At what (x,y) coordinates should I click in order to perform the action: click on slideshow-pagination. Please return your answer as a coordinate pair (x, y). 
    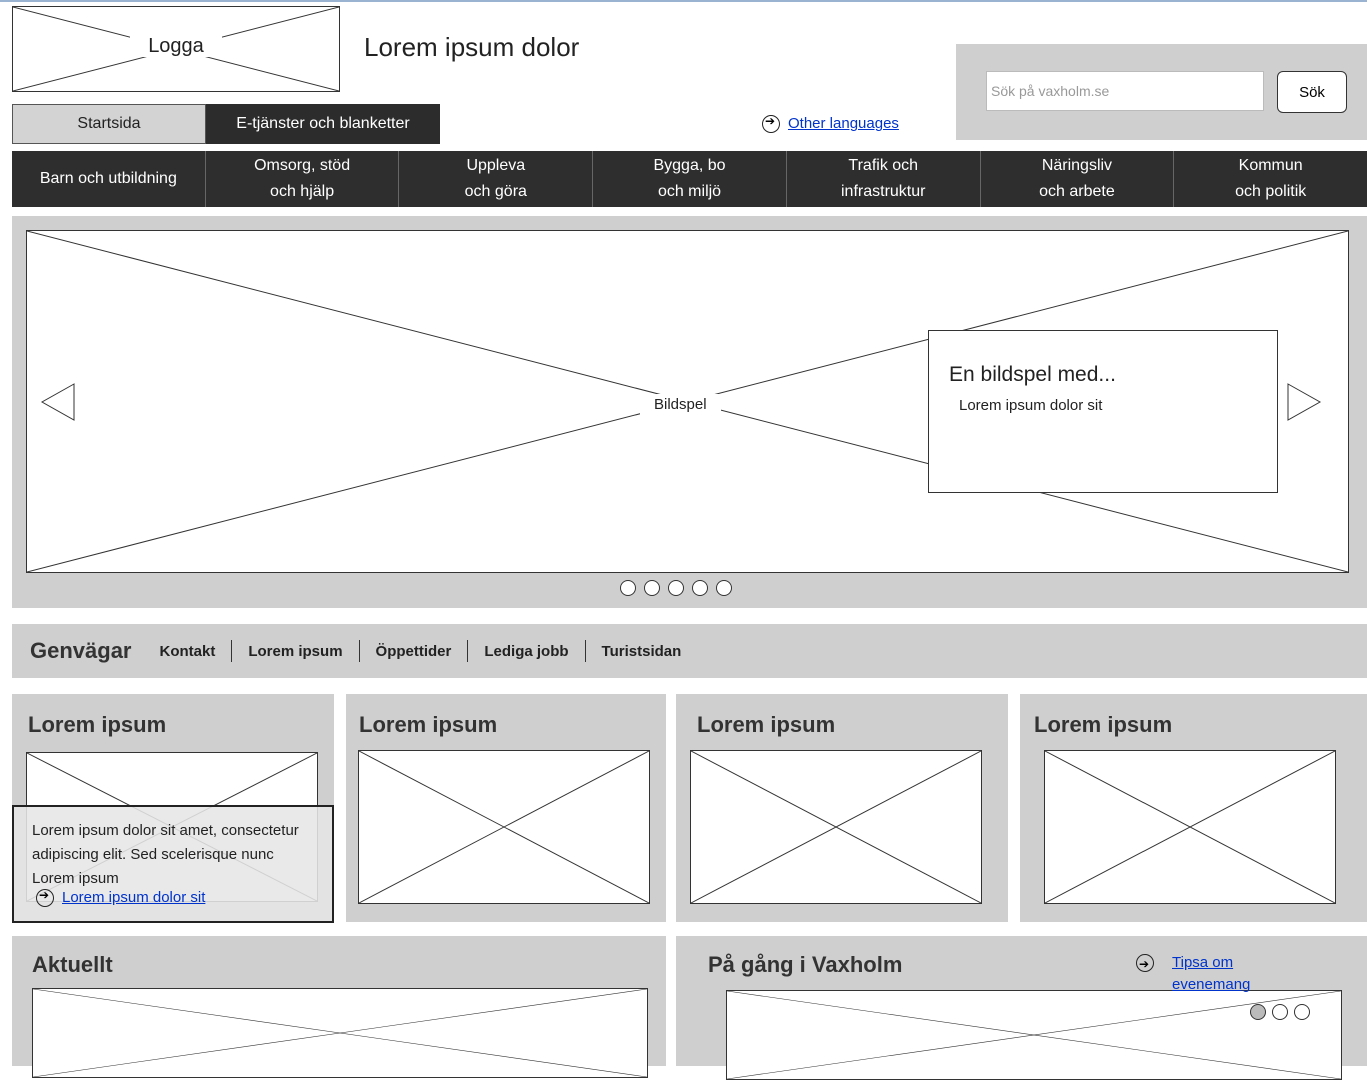
    Looking at the image, I should click on (676, 588).